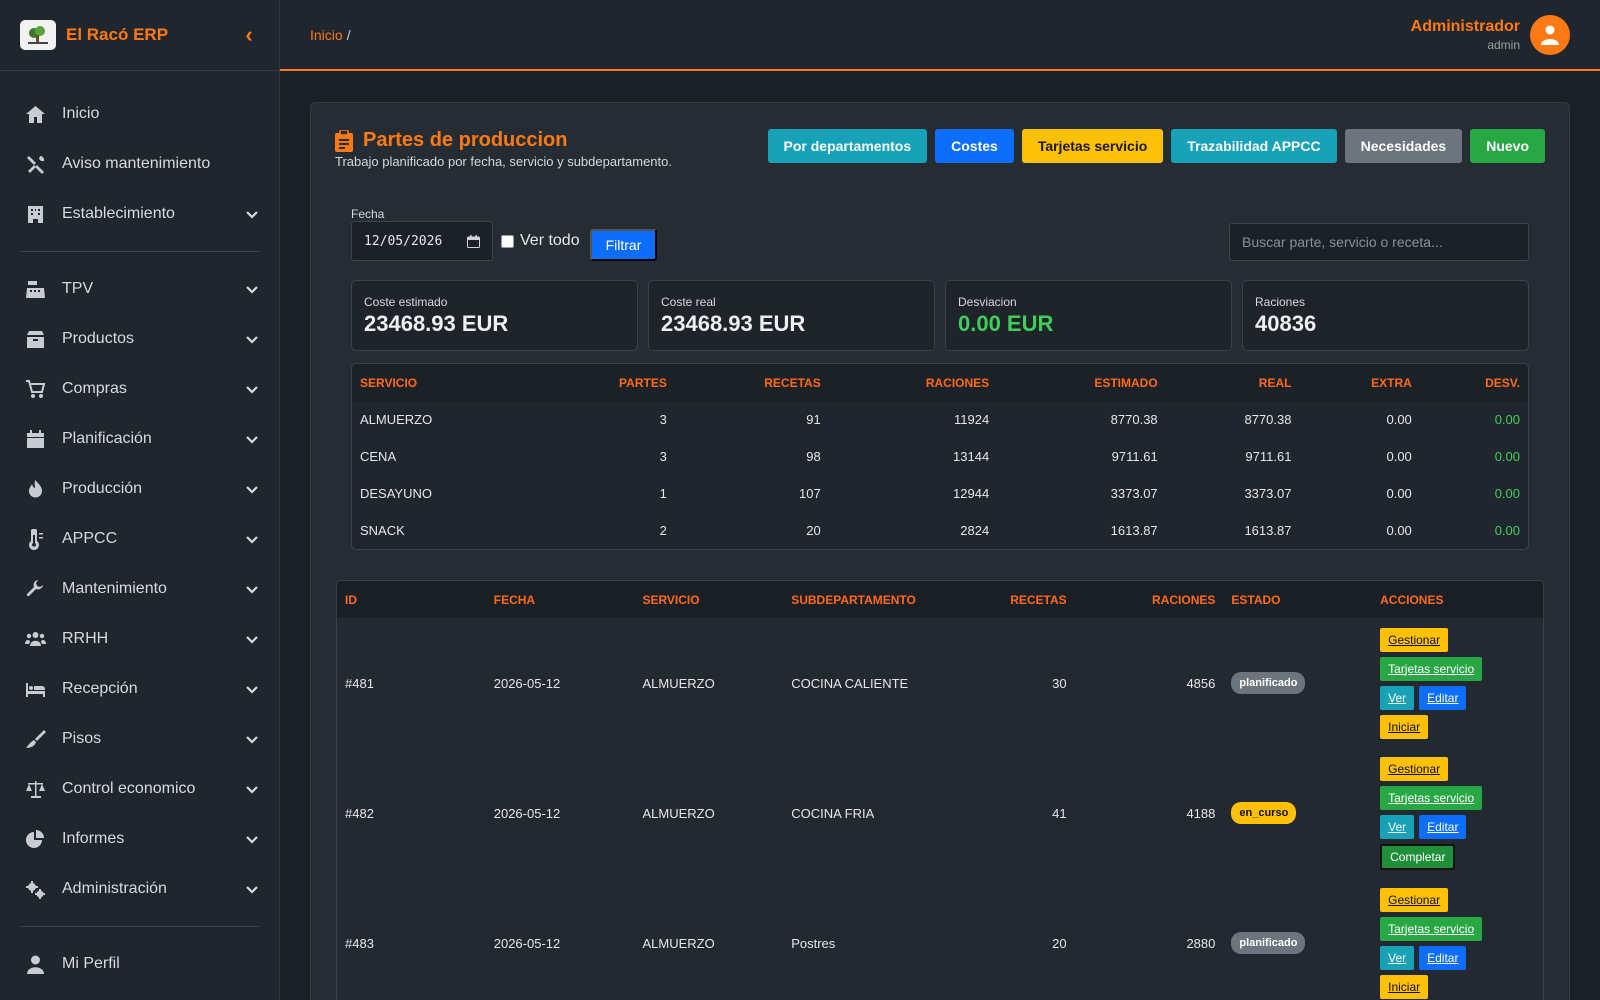  What do you see at coordinates (368, 214) in the screenshot?
I see `date-label: Fecha` at bounding box center [368, 214].